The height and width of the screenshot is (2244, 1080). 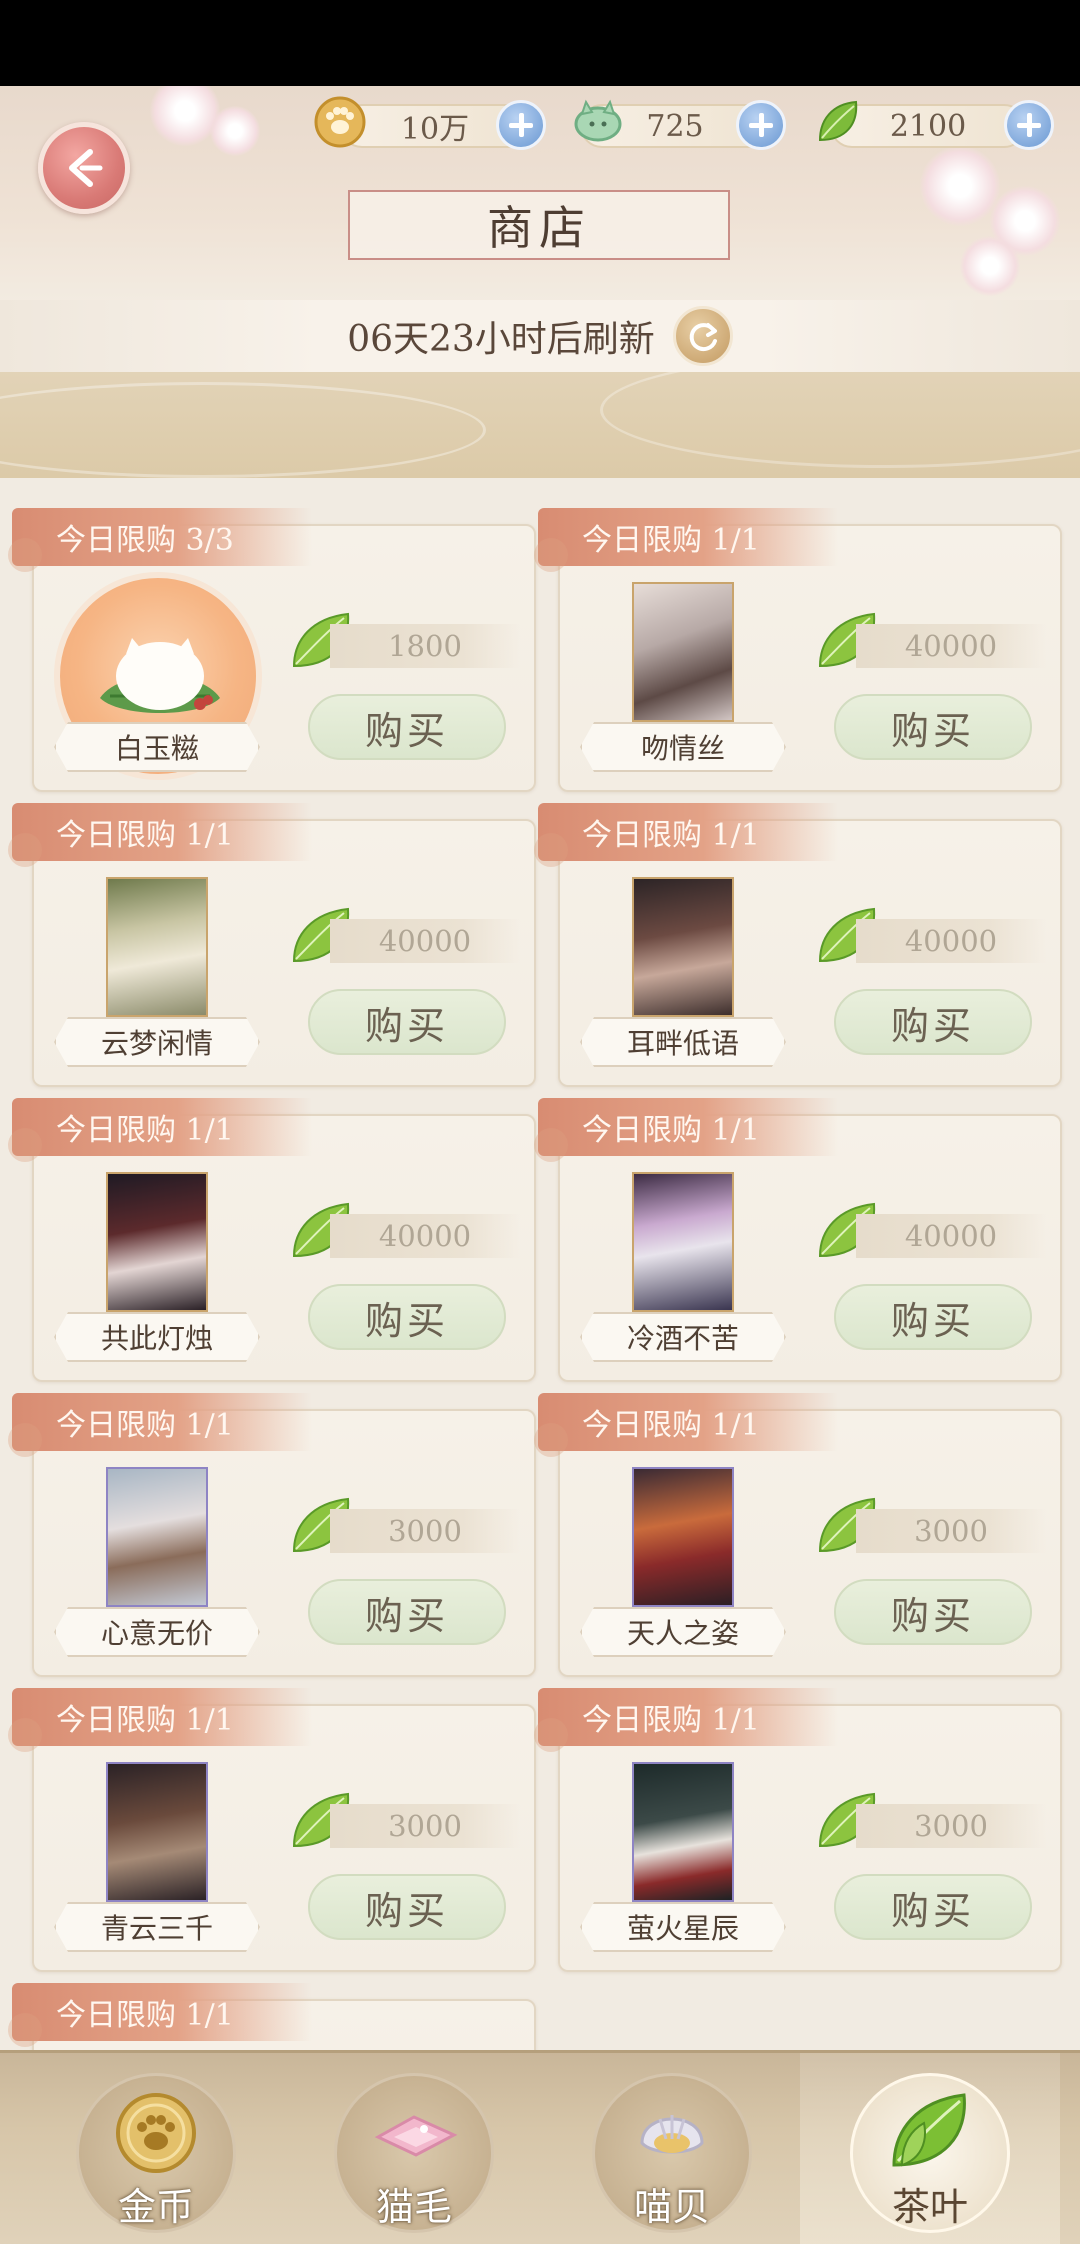 What do you see at coordinates (683, 1632) in the screenshot?
I see `item-name-plate: 天人之姿` at bounding box center [683, 1632].